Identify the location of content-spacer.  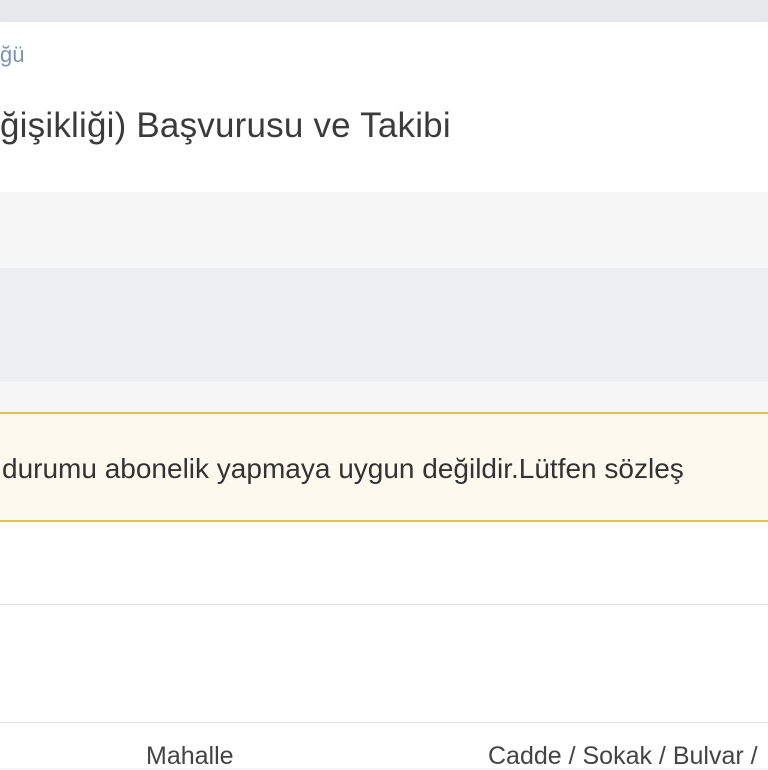
(384, 230).